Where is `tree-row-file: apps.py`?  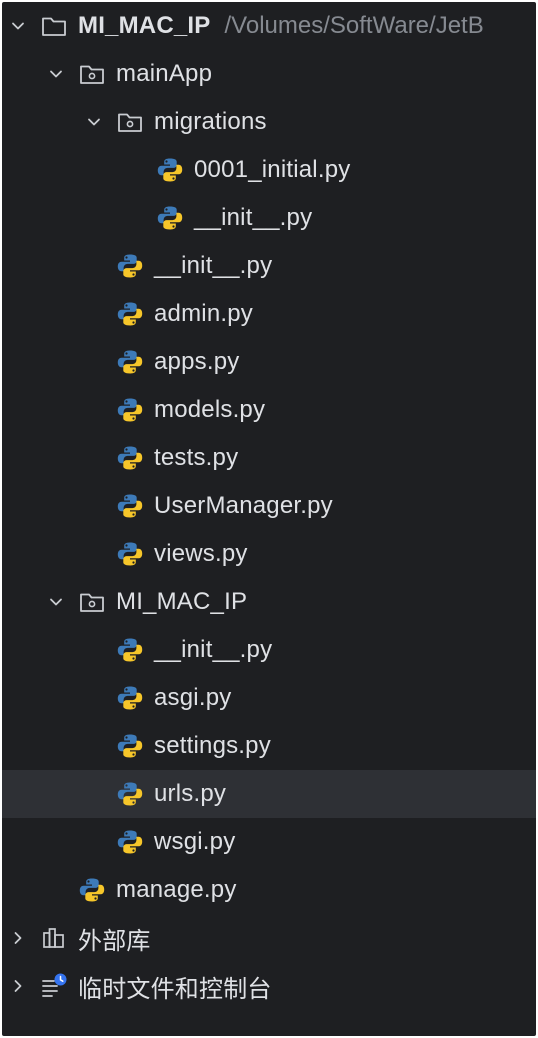 tree-row-file: apps.py is located at coordinates (269, 362).